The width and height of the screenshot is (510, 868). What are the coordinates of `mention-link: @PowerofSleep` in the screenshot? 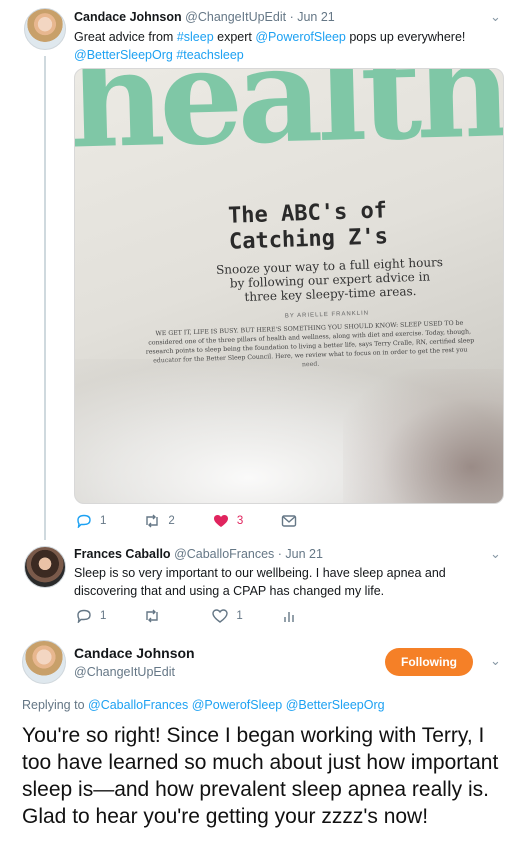 It's located at (300, 37).